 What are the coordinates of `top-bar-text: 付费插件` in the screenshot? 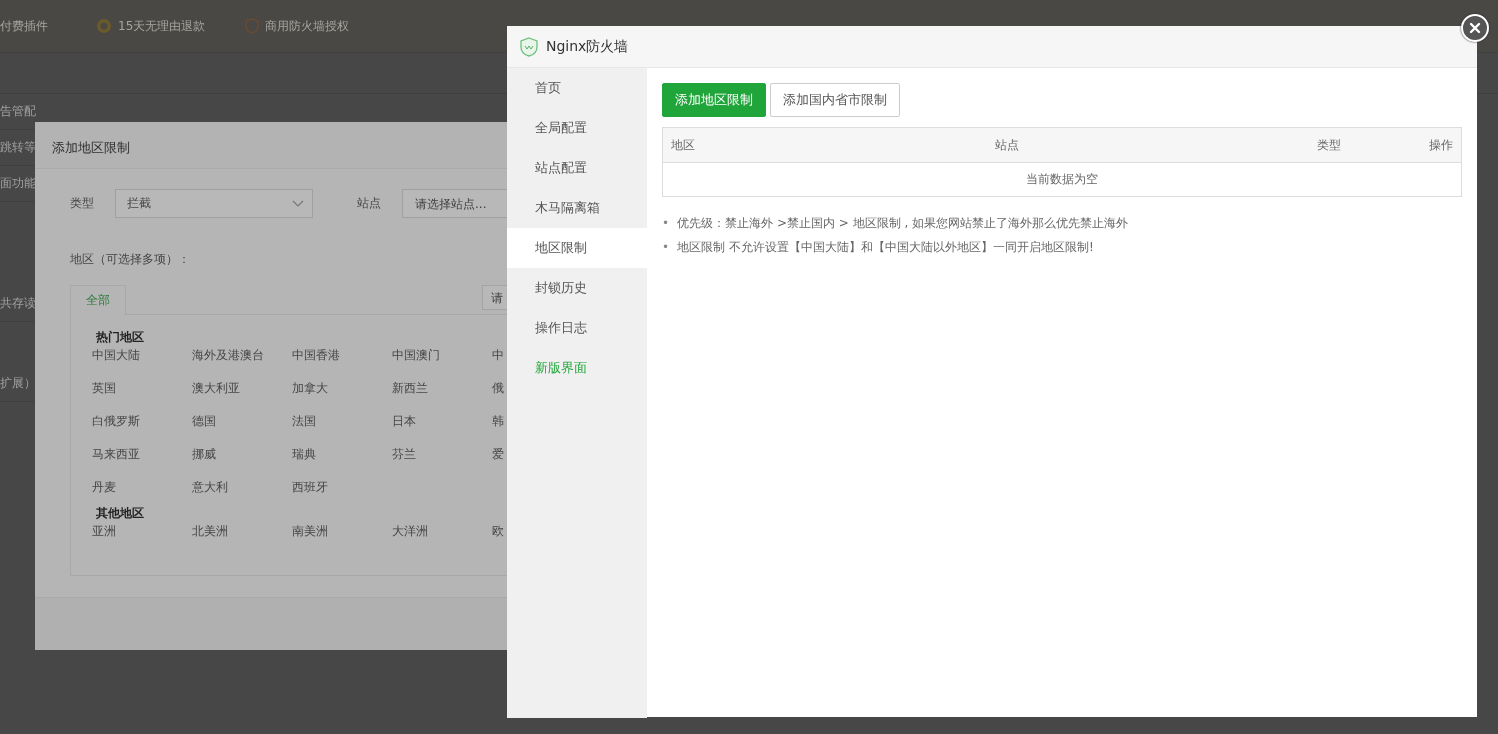 It's located at (24, 26).